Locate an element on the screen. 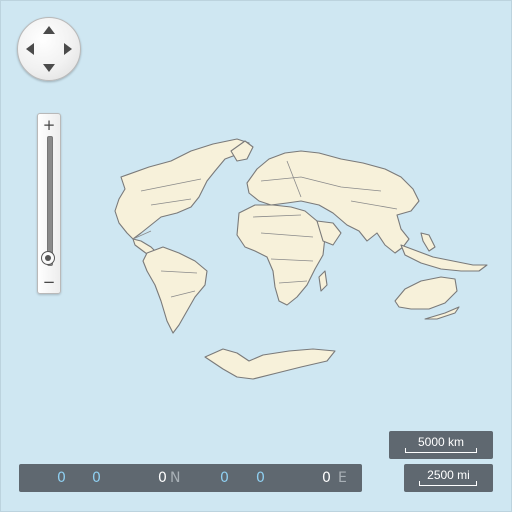 This screenshot has width=512, height=512. scale-mi-label: 2500 mi is located at coordinates (448, 475).